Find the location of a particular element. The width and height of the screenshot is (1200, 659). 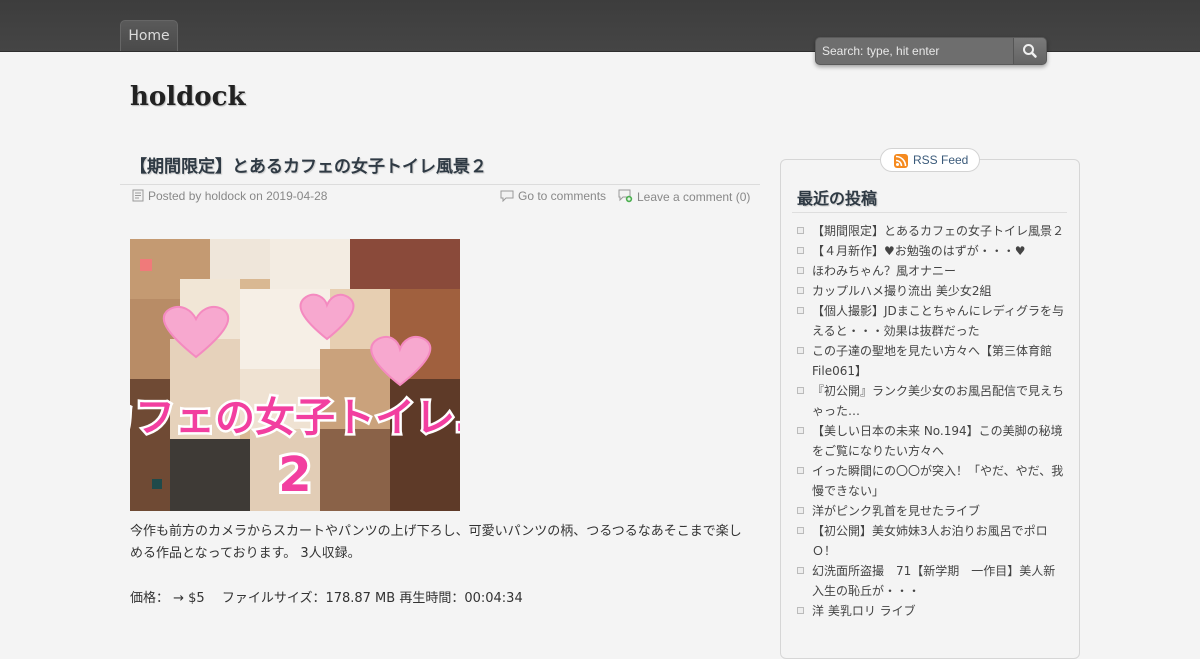

leave-comment-label: Leave a comment (0) is located at coordinates (693, 197).